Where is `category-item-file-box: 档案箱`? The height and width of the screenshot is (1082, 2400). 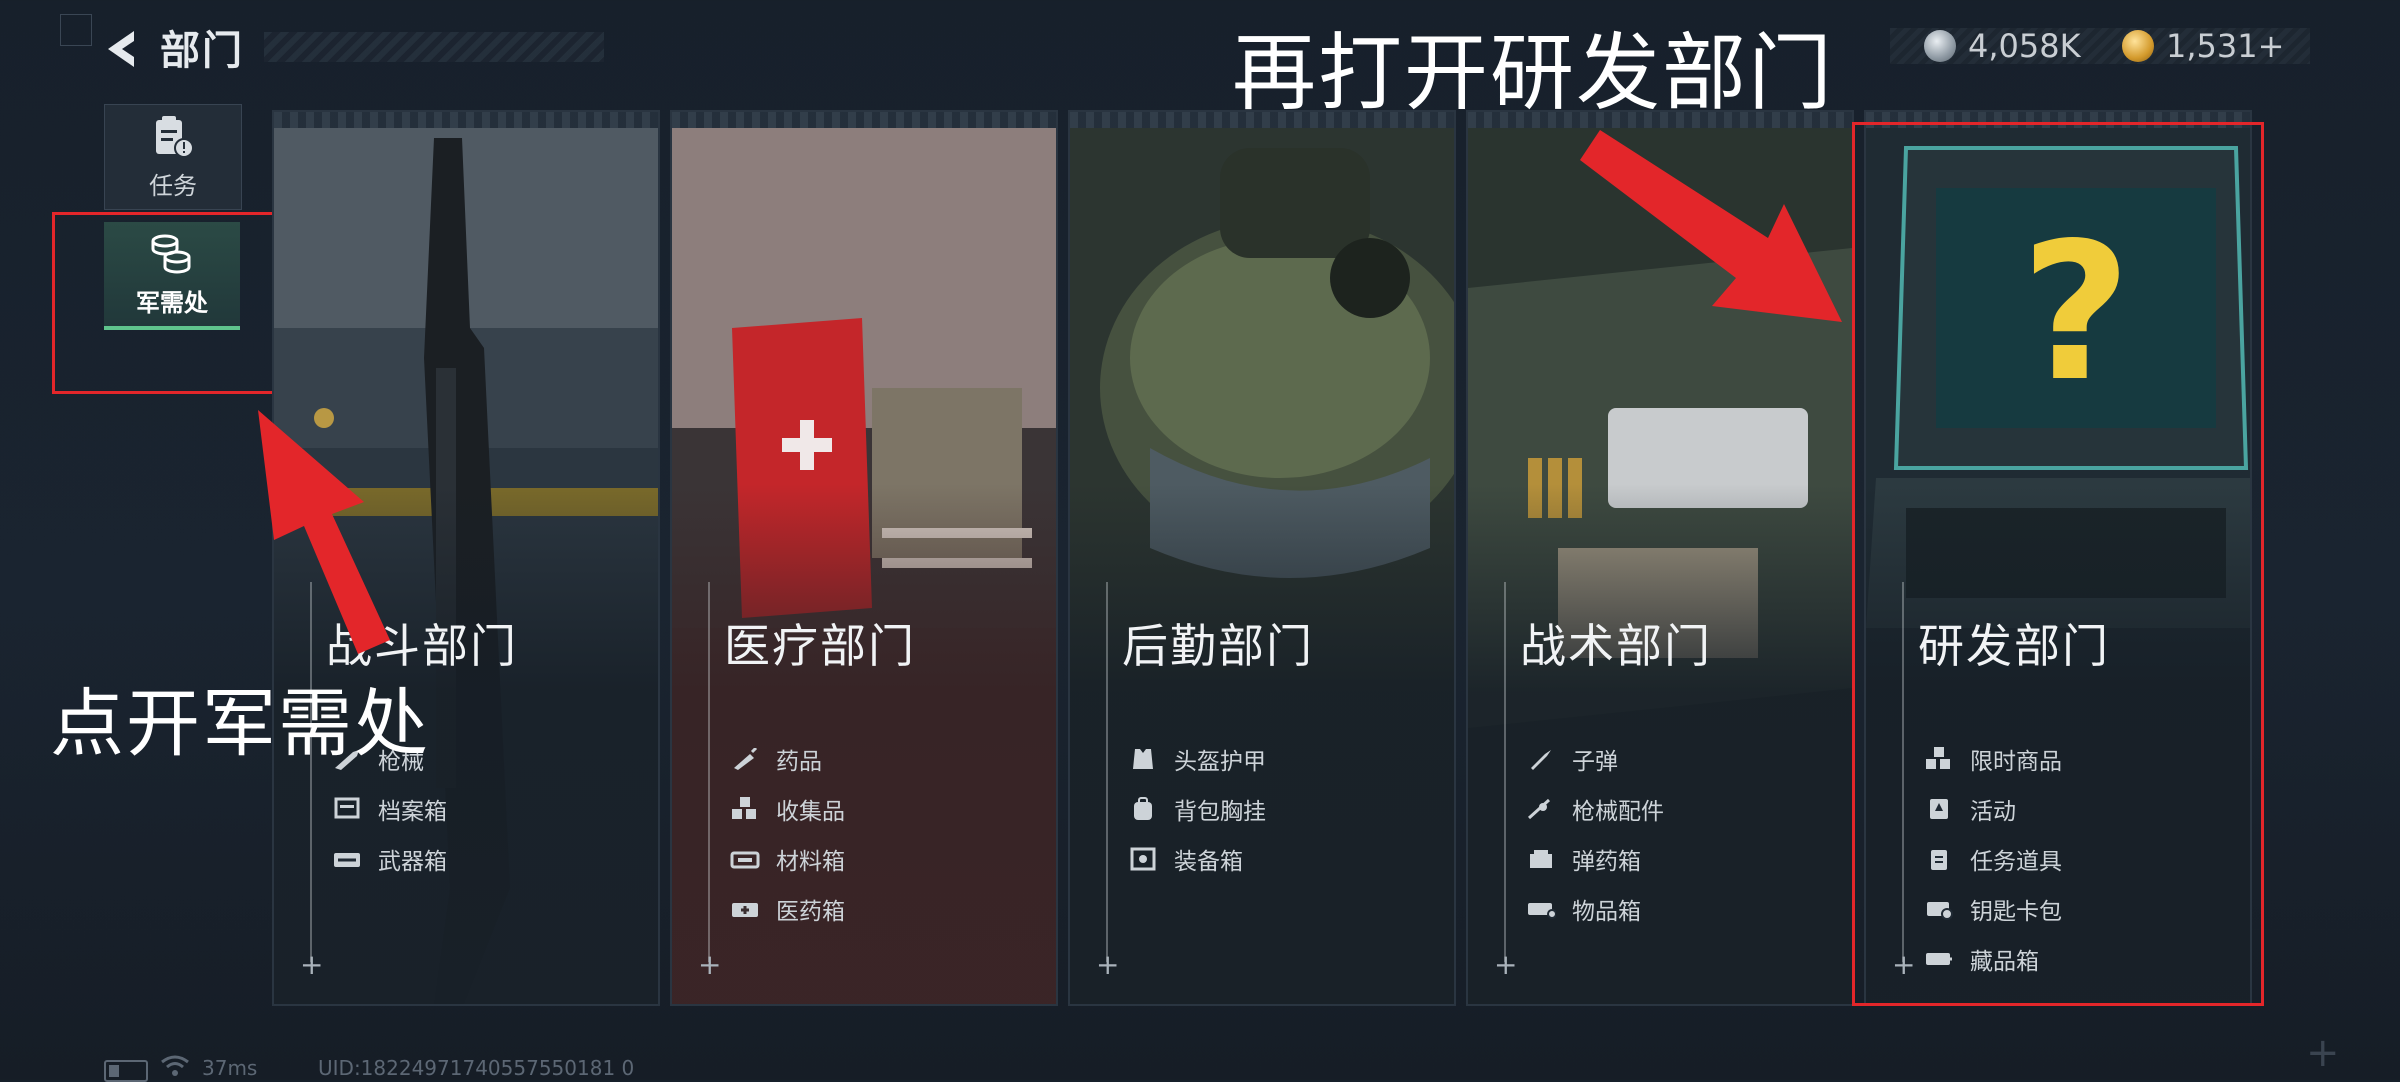 category-item-file-box: 档案箱 is located at coordinates (389, 809).